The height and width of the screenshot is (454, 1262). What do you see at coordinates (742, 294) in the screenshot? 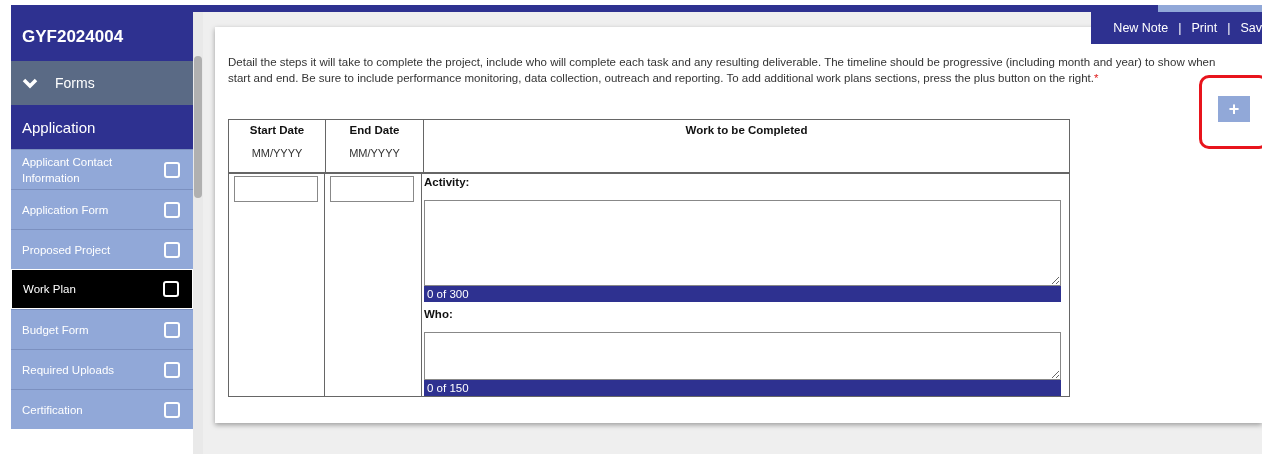
I see `character-counter: 0 of 300` at bounding box center [742, 294].